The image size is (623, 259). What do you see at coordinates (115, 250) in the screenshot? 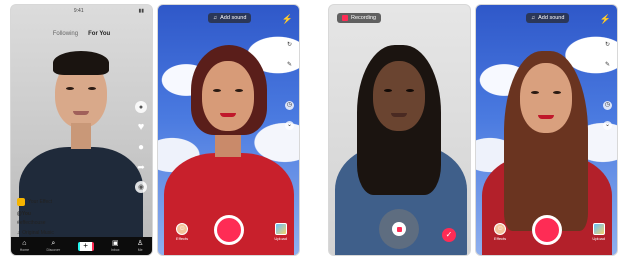
I see `nav-inbox-label: Inbox` at bounding box center [115, 250].